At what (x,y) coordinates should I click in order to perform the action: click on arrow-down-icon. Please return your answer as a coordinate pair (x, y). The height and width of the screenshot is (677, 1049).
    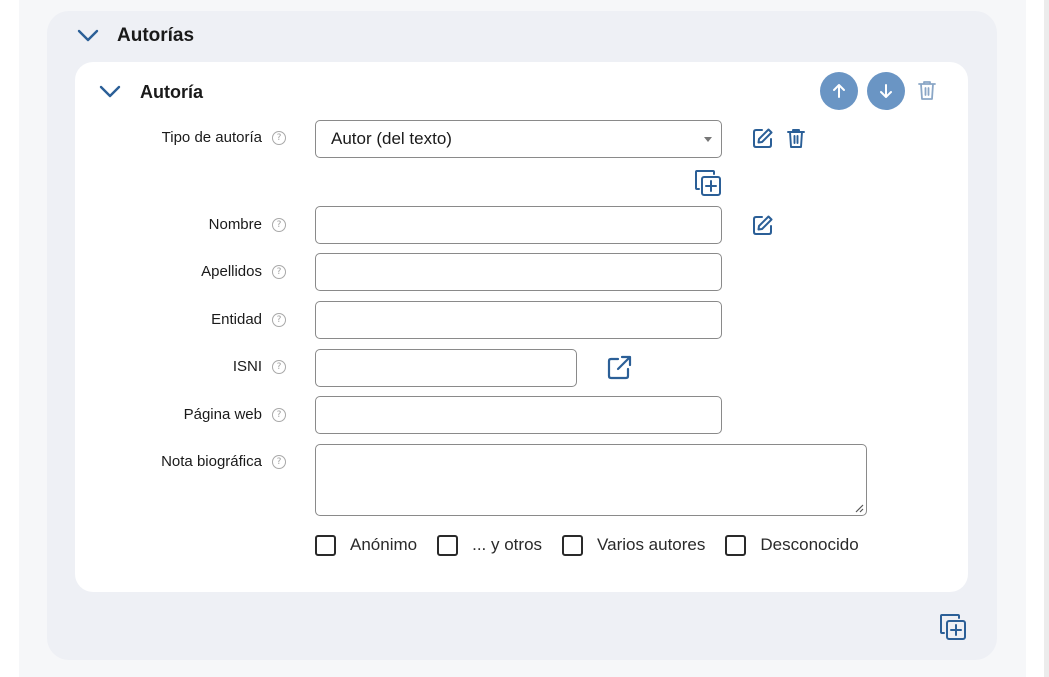
    Looking at the image, I should click on (886, 91).